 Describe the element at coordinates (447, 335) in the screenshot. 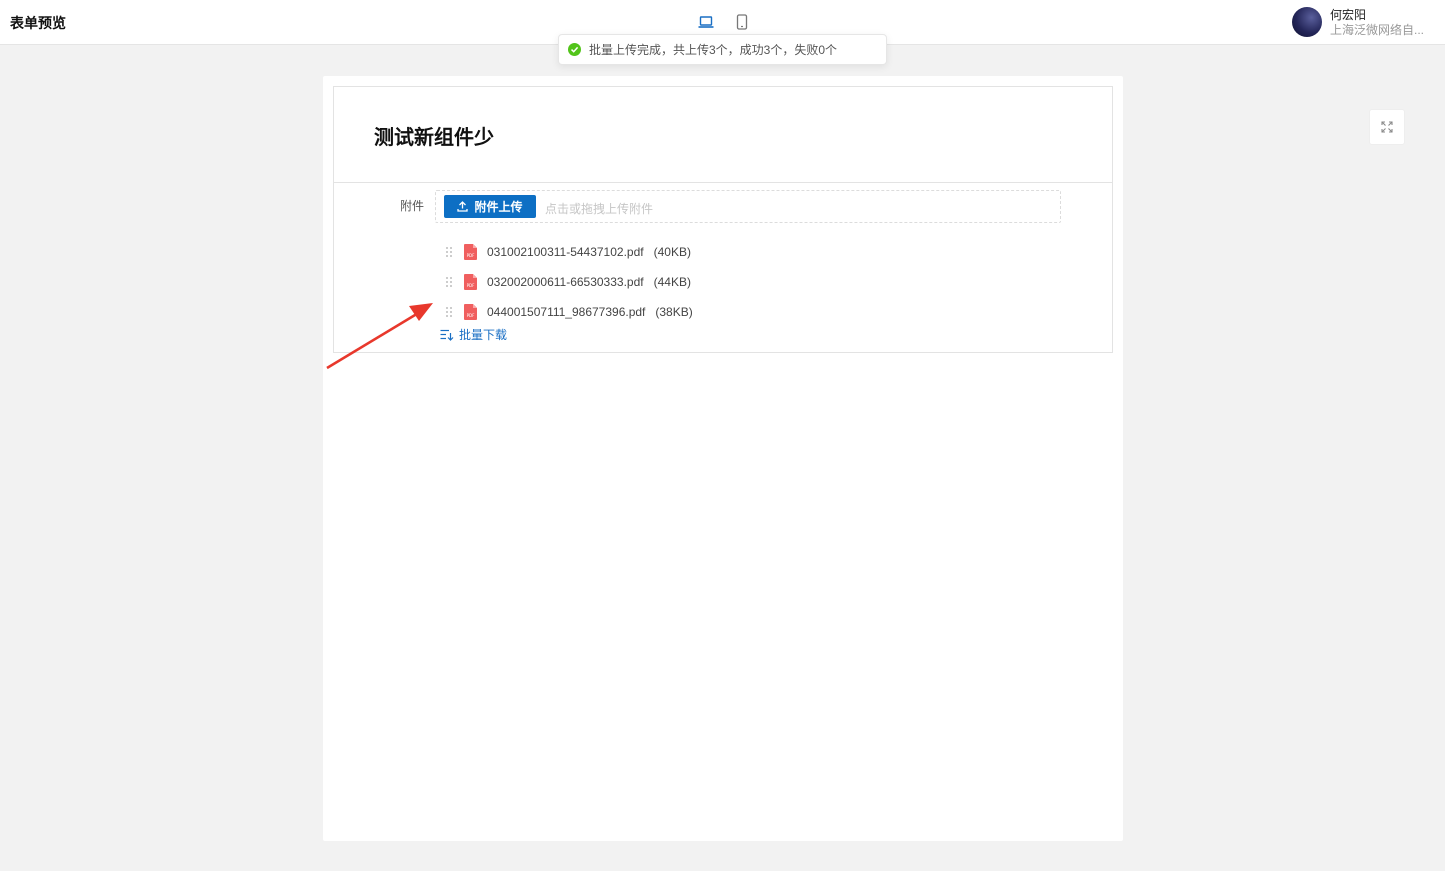

I see `batch-download-icon` at that location.